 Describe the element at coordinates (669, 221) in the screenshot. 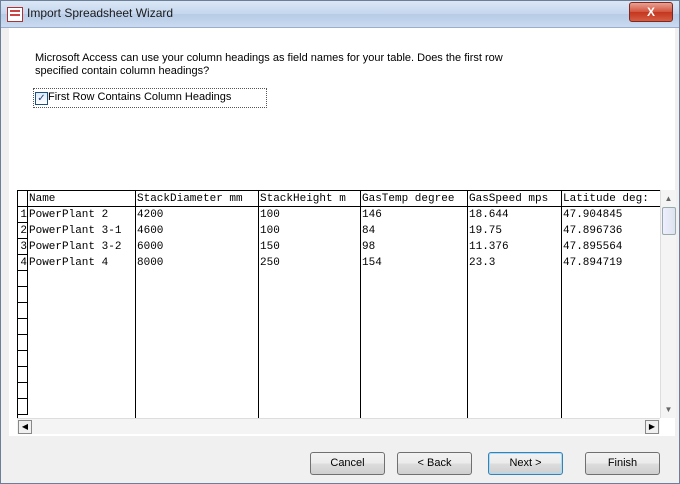

I see `scroll-thumb` at that location.